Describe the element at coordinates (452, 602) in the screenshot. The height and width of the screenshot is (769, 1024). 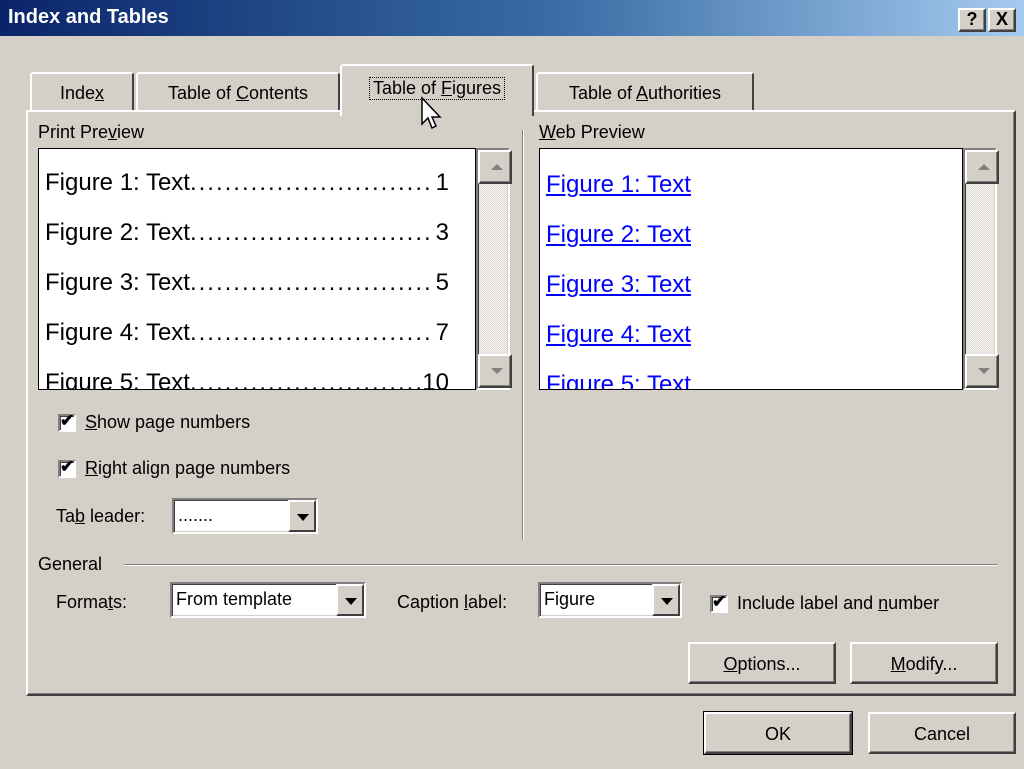
I see `caption-label-label: Caption label:` at that location.